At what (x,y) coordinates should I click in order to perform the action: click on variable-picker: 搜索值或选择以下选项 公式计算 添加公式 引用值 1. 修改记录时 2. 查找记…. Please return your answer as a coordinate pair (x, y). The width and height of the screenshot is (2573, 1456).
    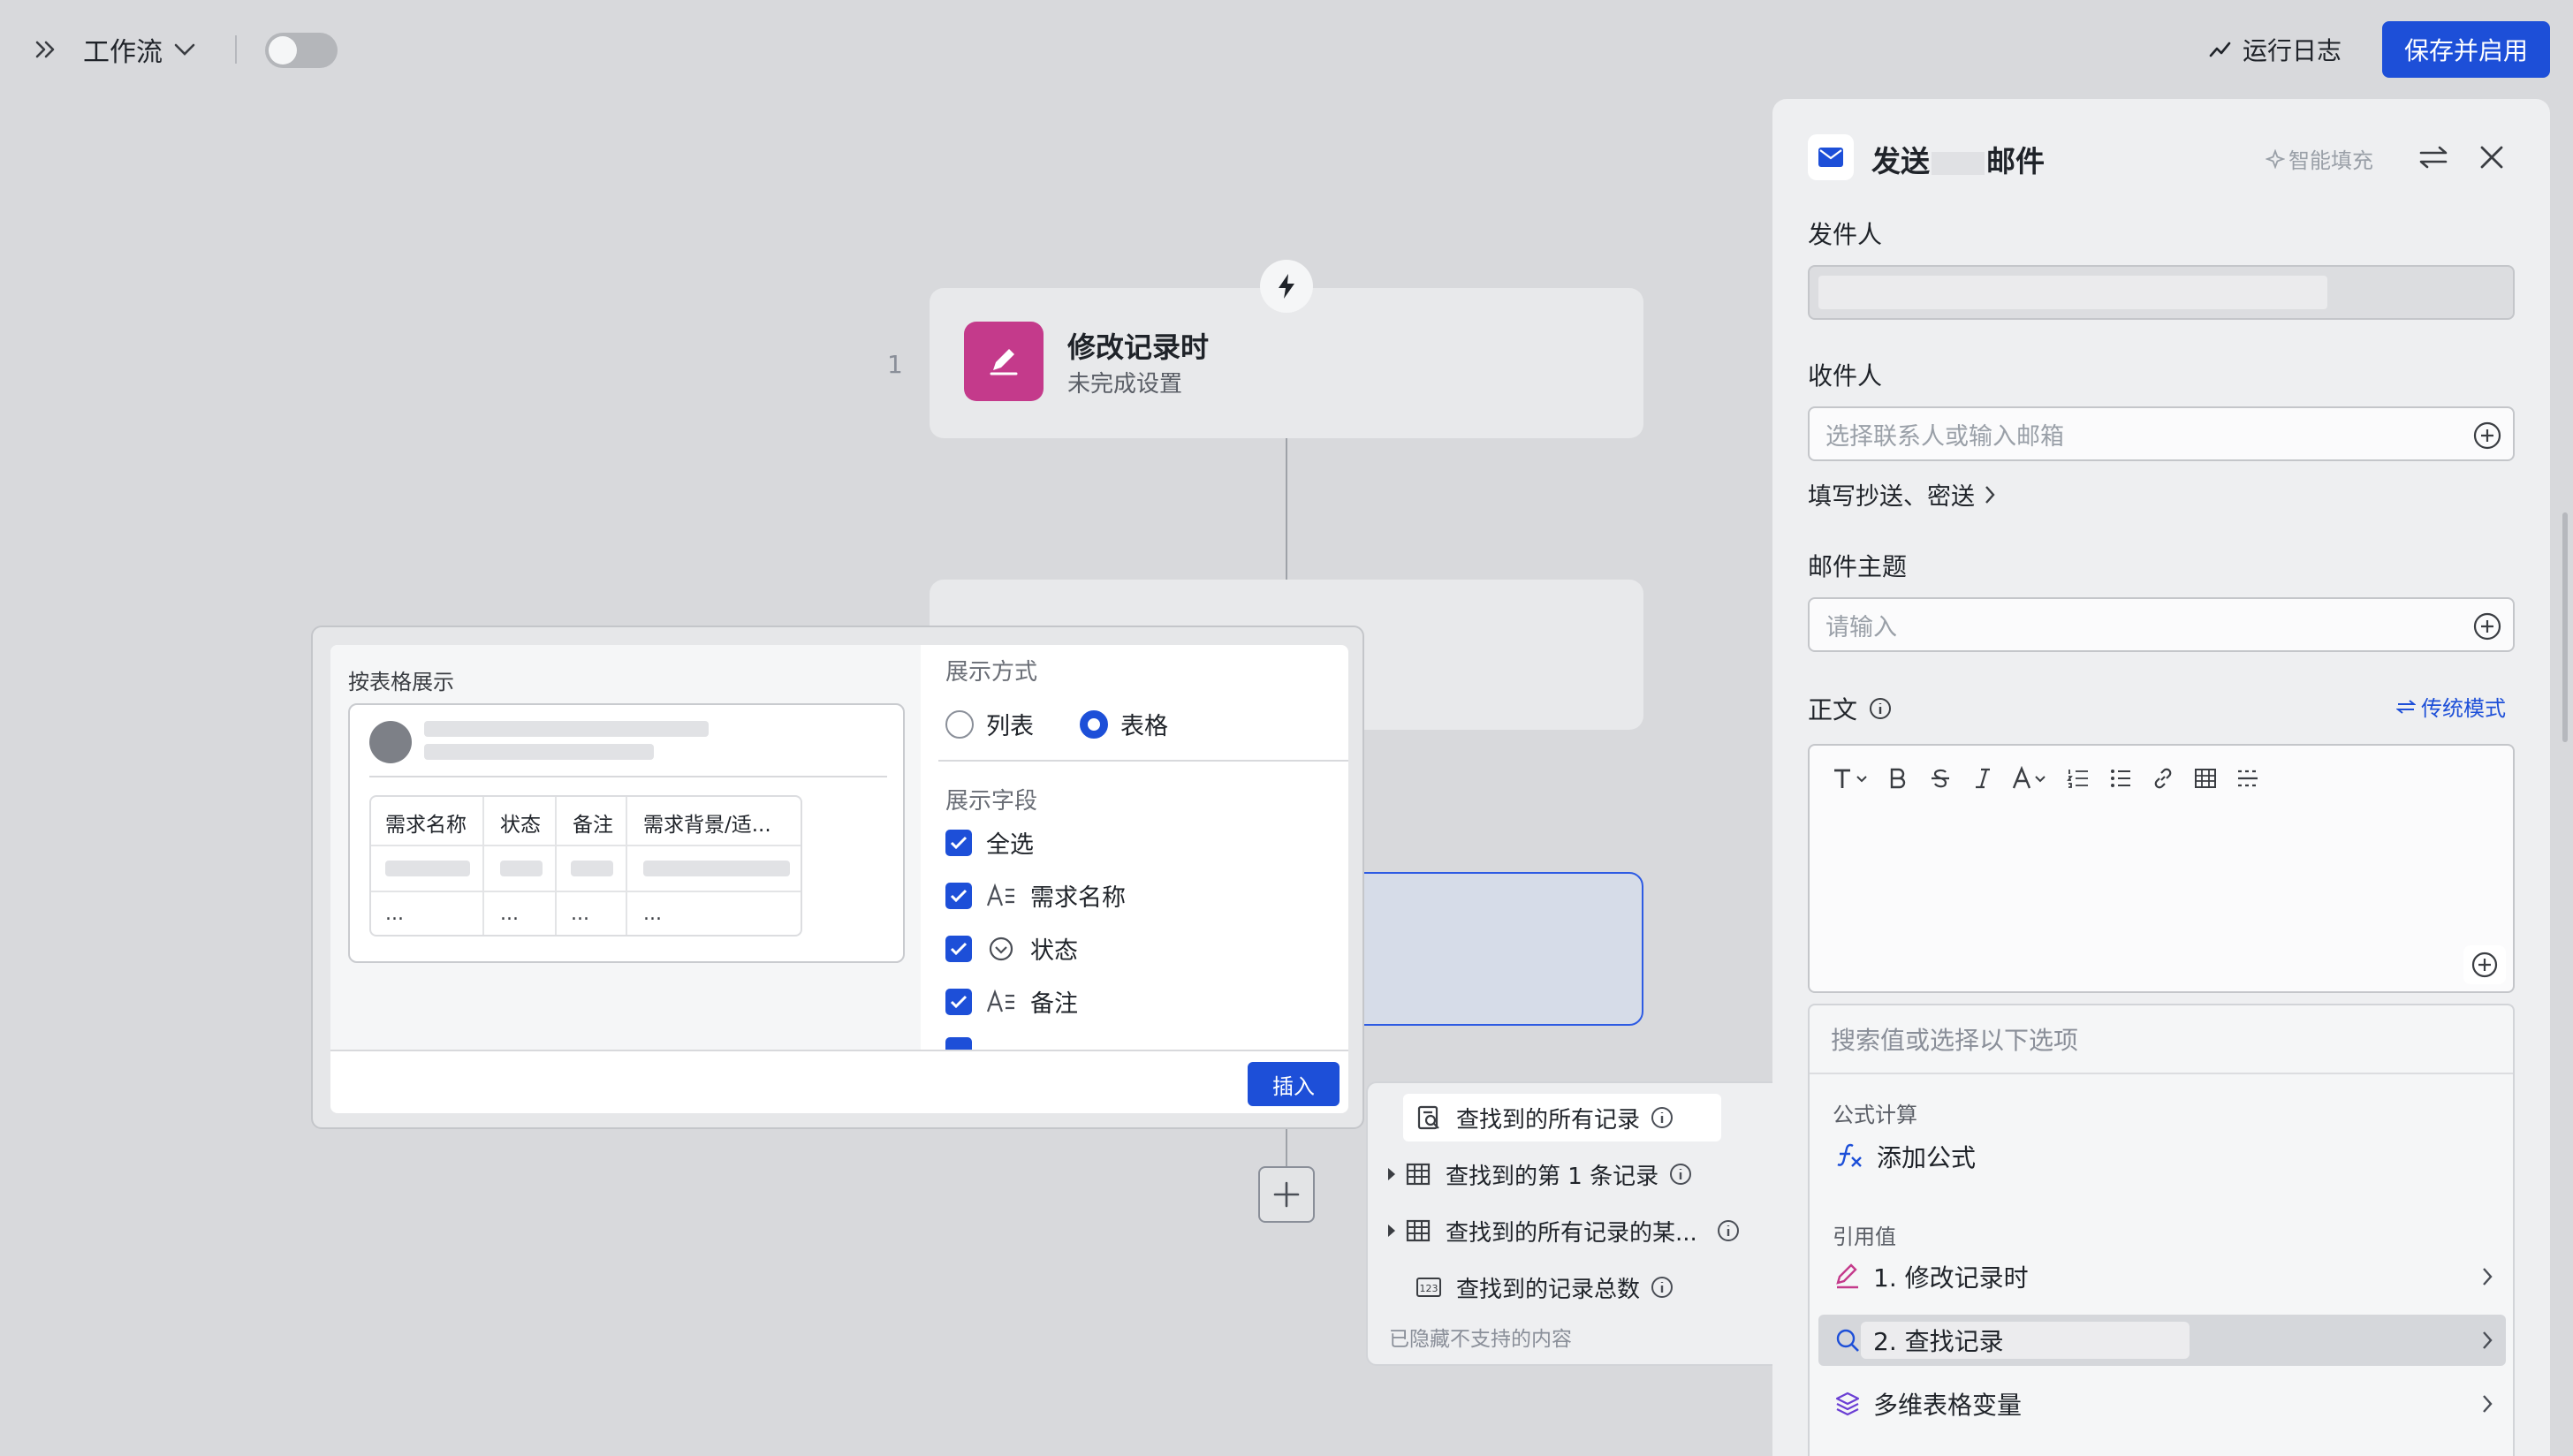
    Looking at the image, I should click on (2161, 1230).